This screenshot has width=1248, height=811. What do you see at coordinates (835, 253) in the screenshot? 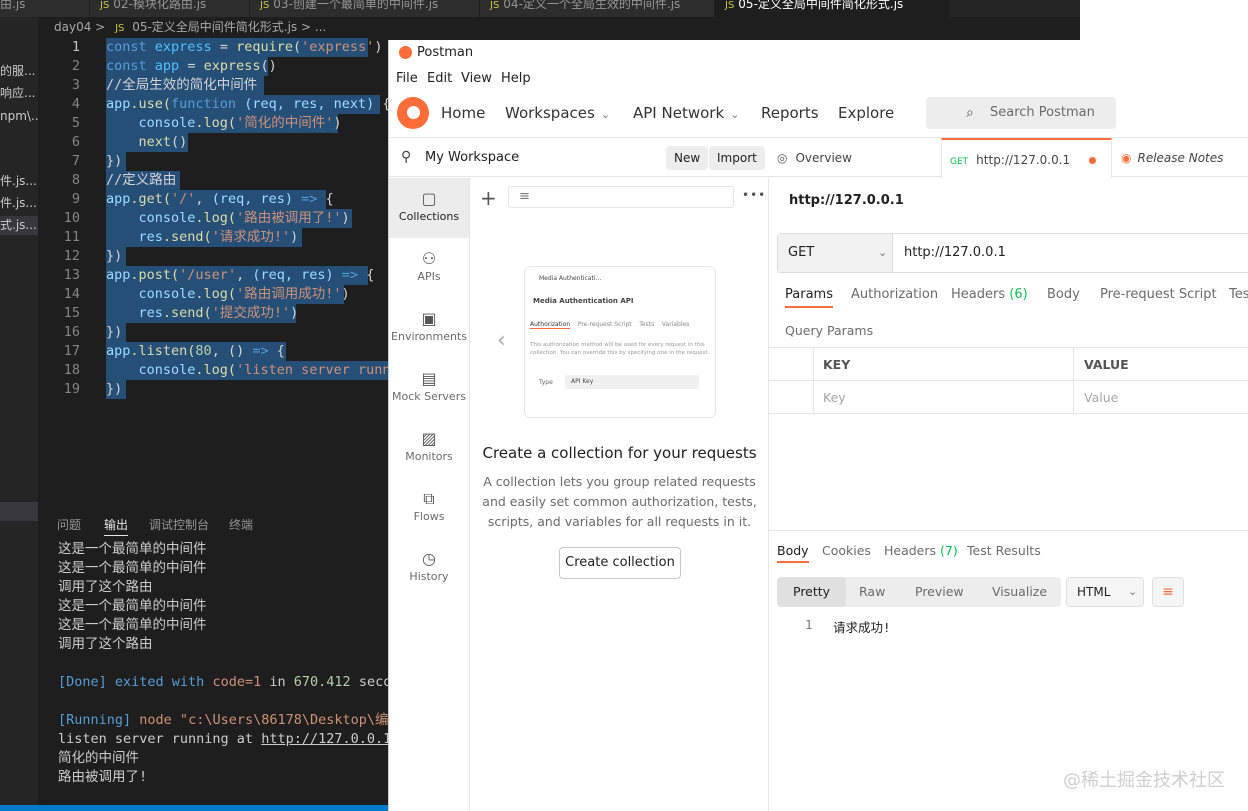
I see `method-select: GET ⌄` at bounding box center [835, 253].